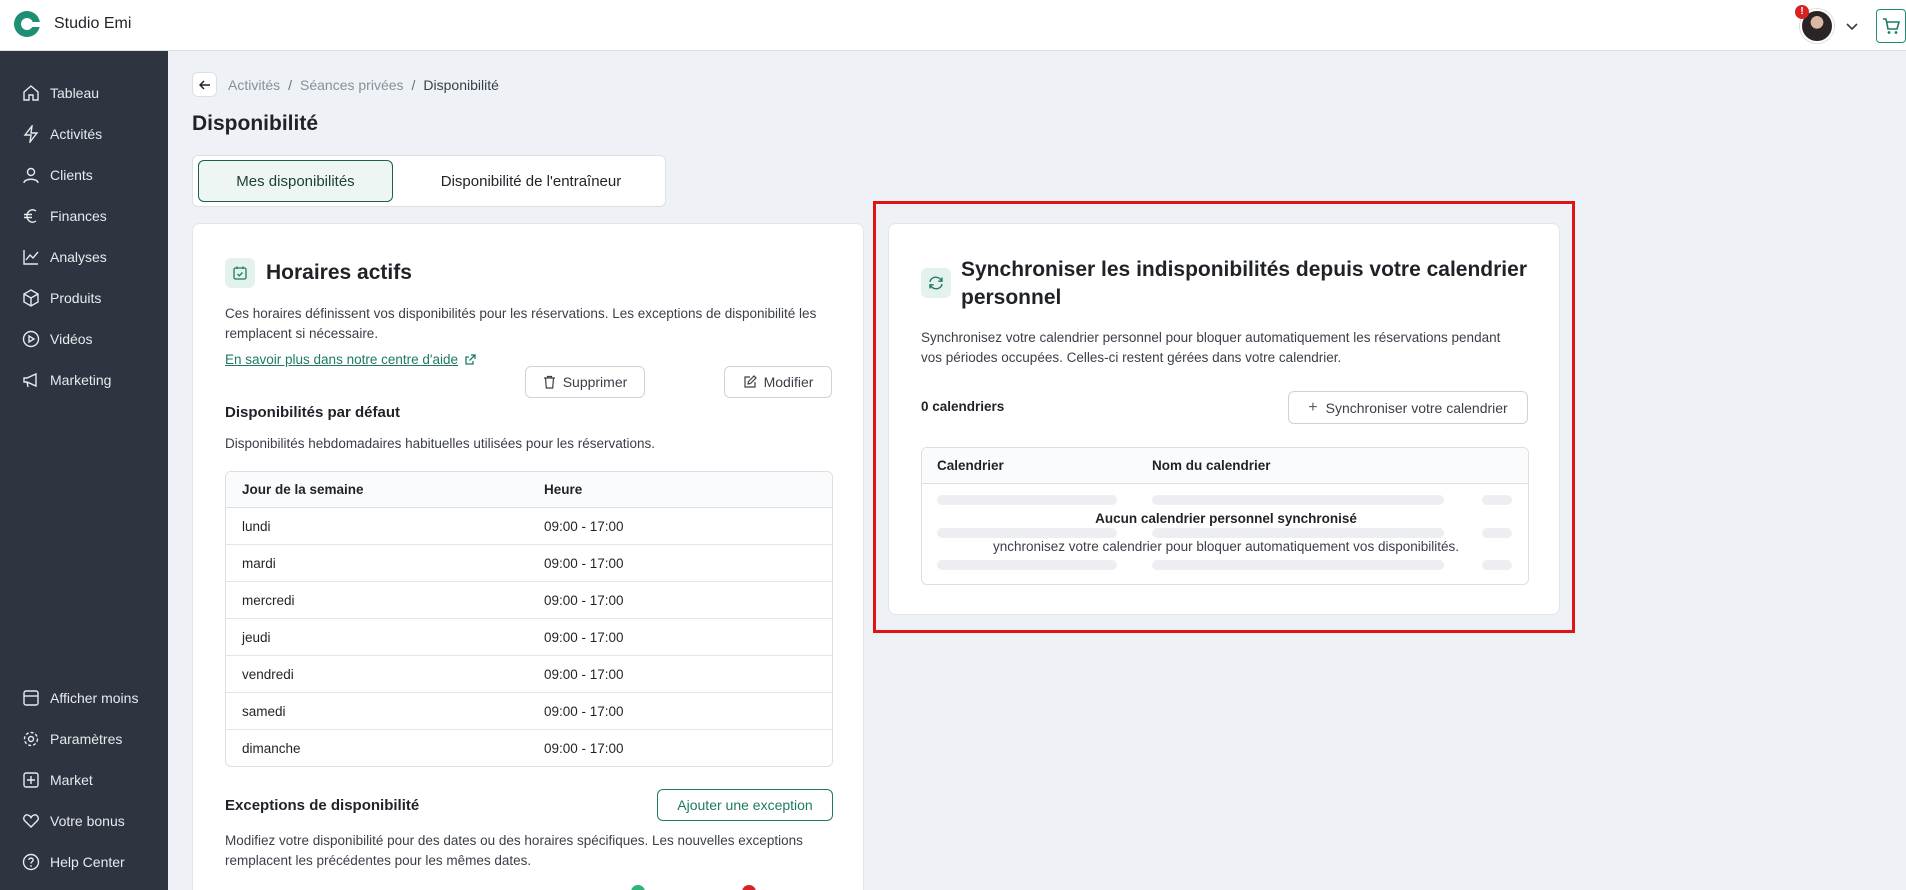  What do you see at coordinates (750, 381) in the screenshot?
I see `edit-icon` at bounding box center [750, 381].